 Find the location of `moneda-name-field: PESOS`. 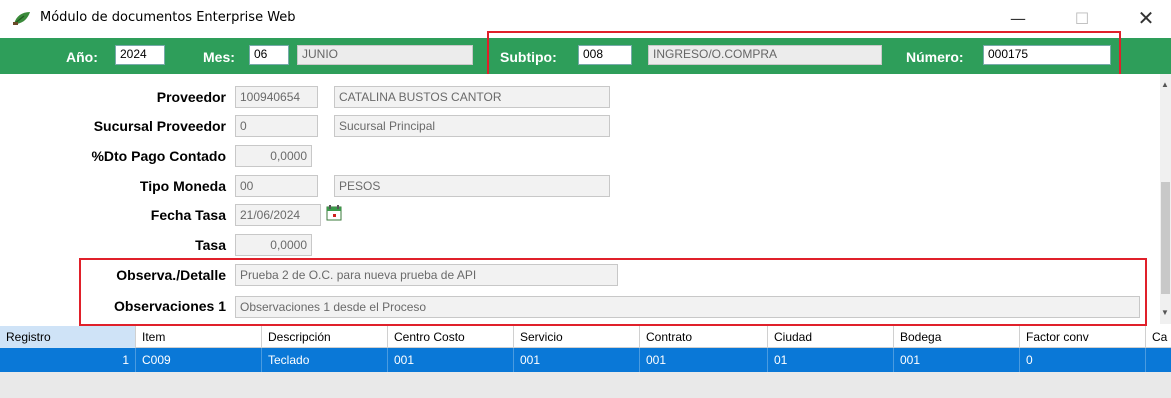

moneda-name-field: PESOS is located at coordinates (472, 186).